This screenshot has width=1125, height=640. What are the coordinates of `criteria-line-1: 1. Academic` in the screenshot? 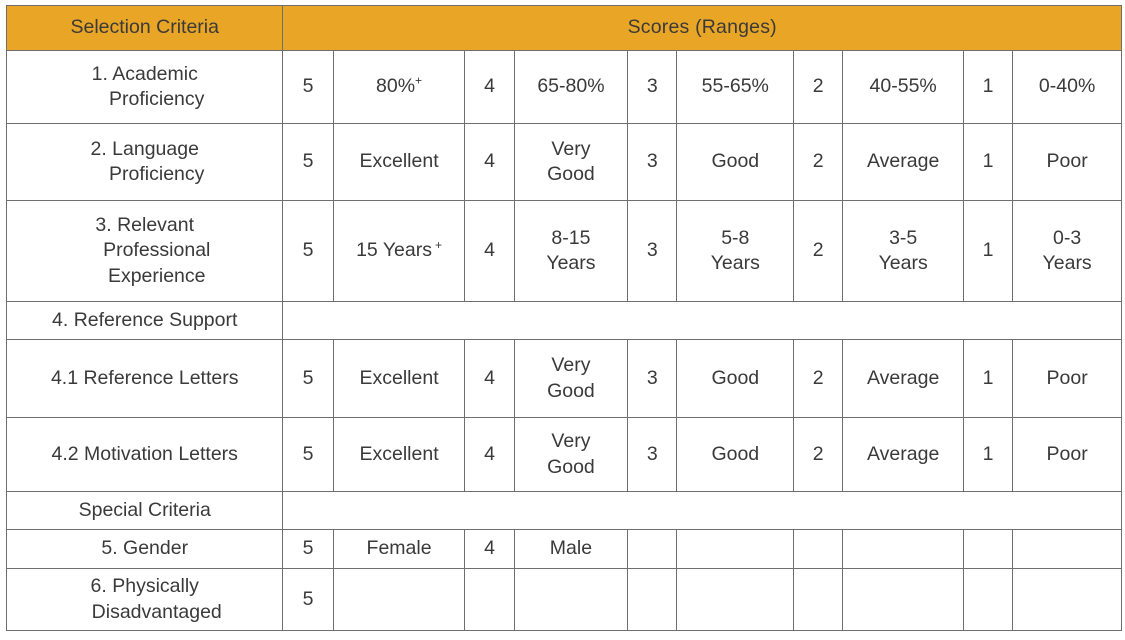 It's located at (144, 73).